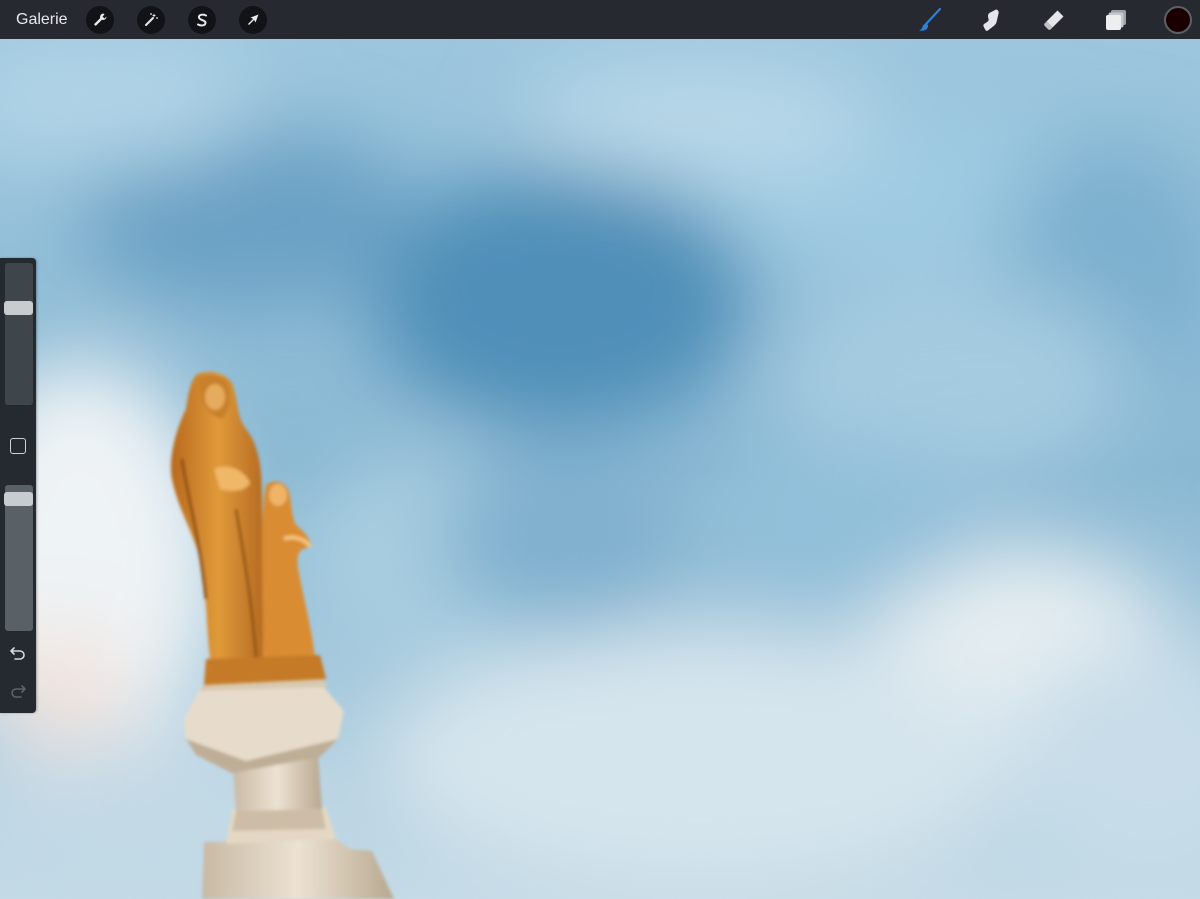 The height and width of the screenshot is (899, 1200). I want to click on eraser-icon, so click(1054, 20).